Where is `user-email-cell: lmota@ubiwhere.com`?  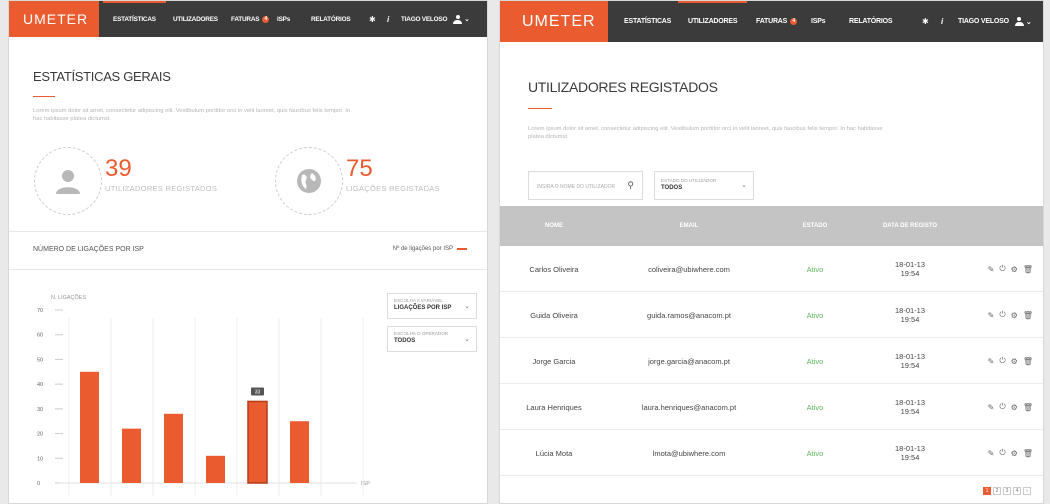
user-email-cell: lmota@ubiwhere.com is located at coordinates (689, 453).